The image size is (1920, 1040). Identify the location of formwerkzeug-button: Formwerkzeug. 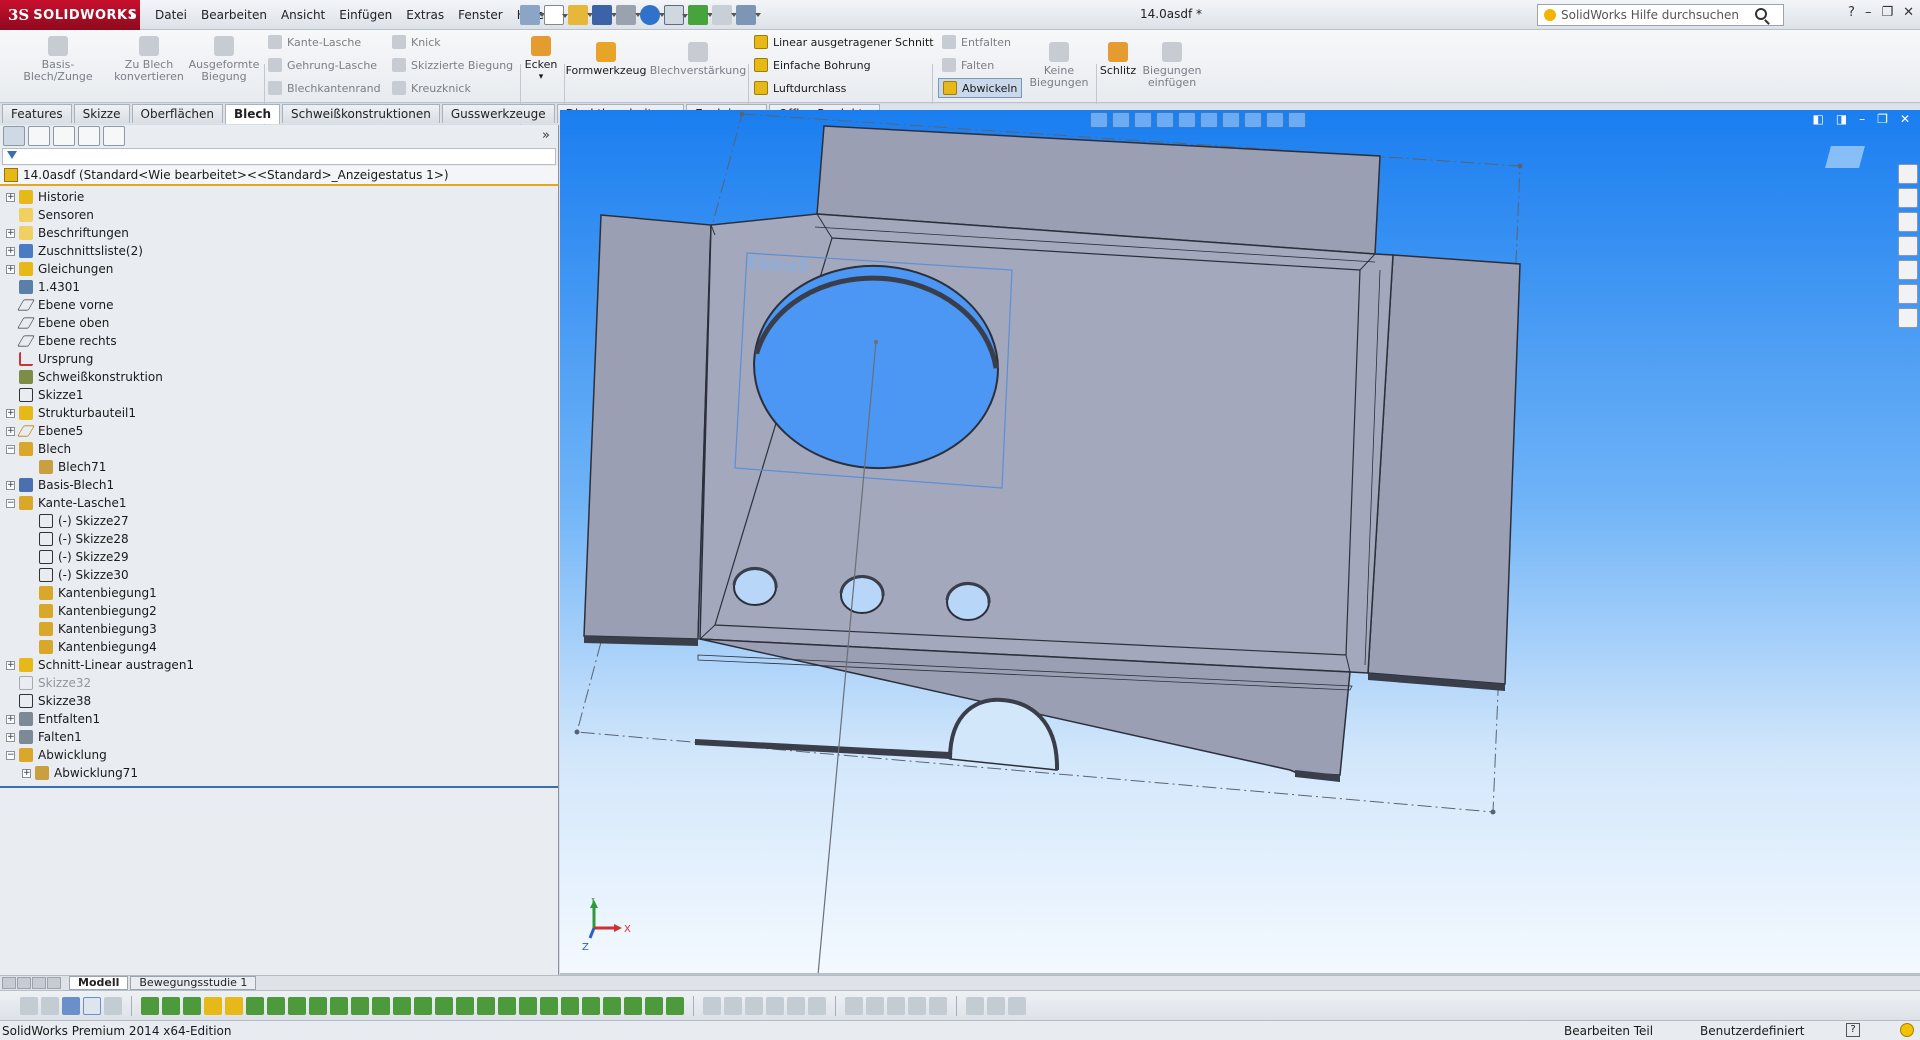
(606, 59).